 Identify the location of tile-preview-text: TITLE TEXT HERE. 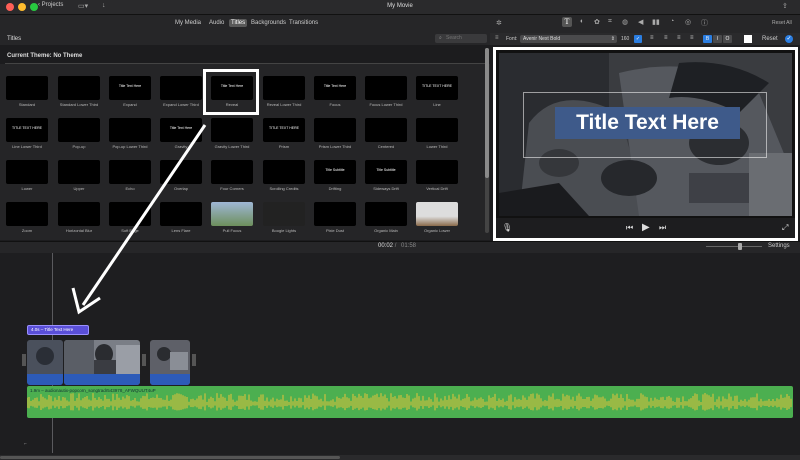
(27, 128).